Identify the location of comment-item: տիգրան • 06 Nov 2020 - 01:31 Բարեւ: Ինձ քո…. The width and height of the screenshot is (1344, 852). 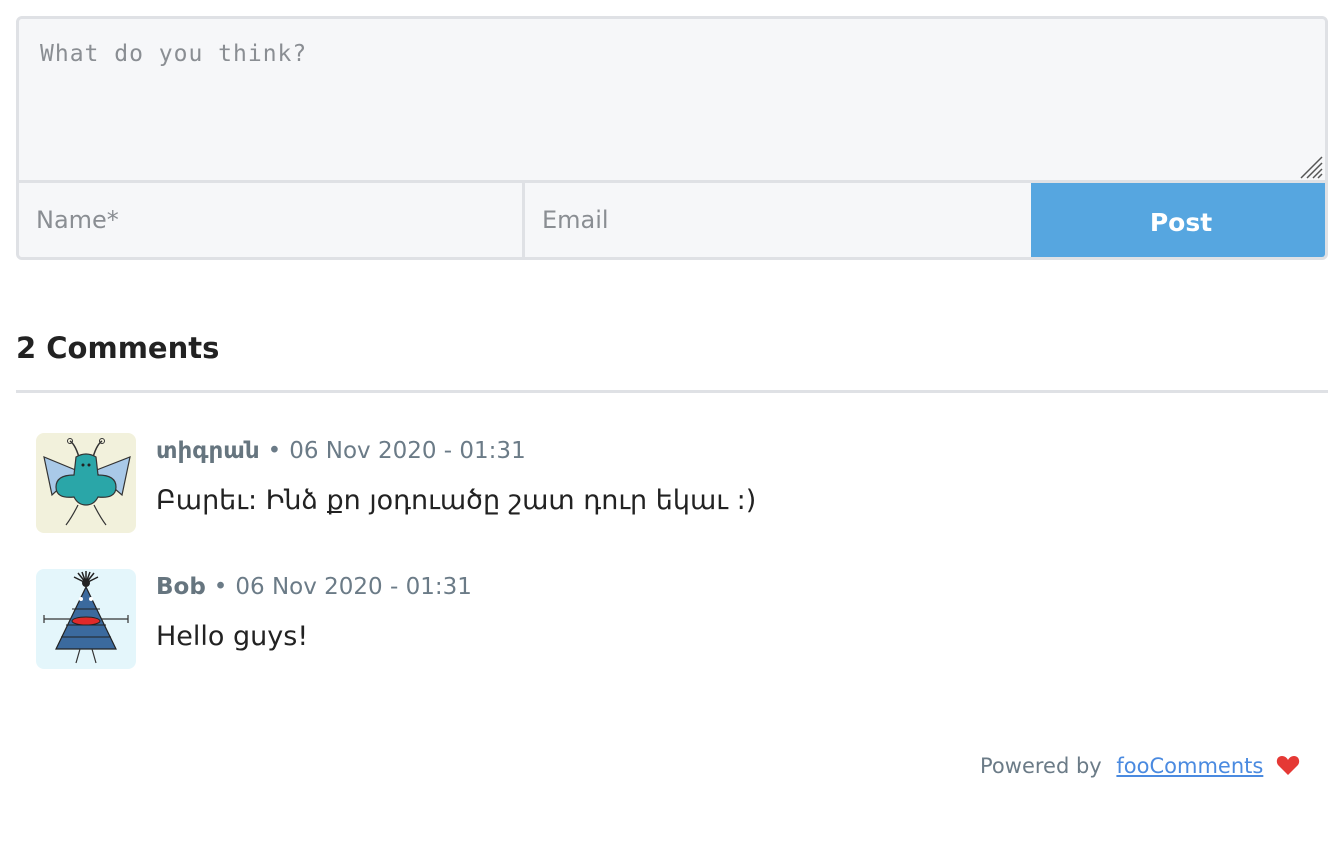
(682, 483).